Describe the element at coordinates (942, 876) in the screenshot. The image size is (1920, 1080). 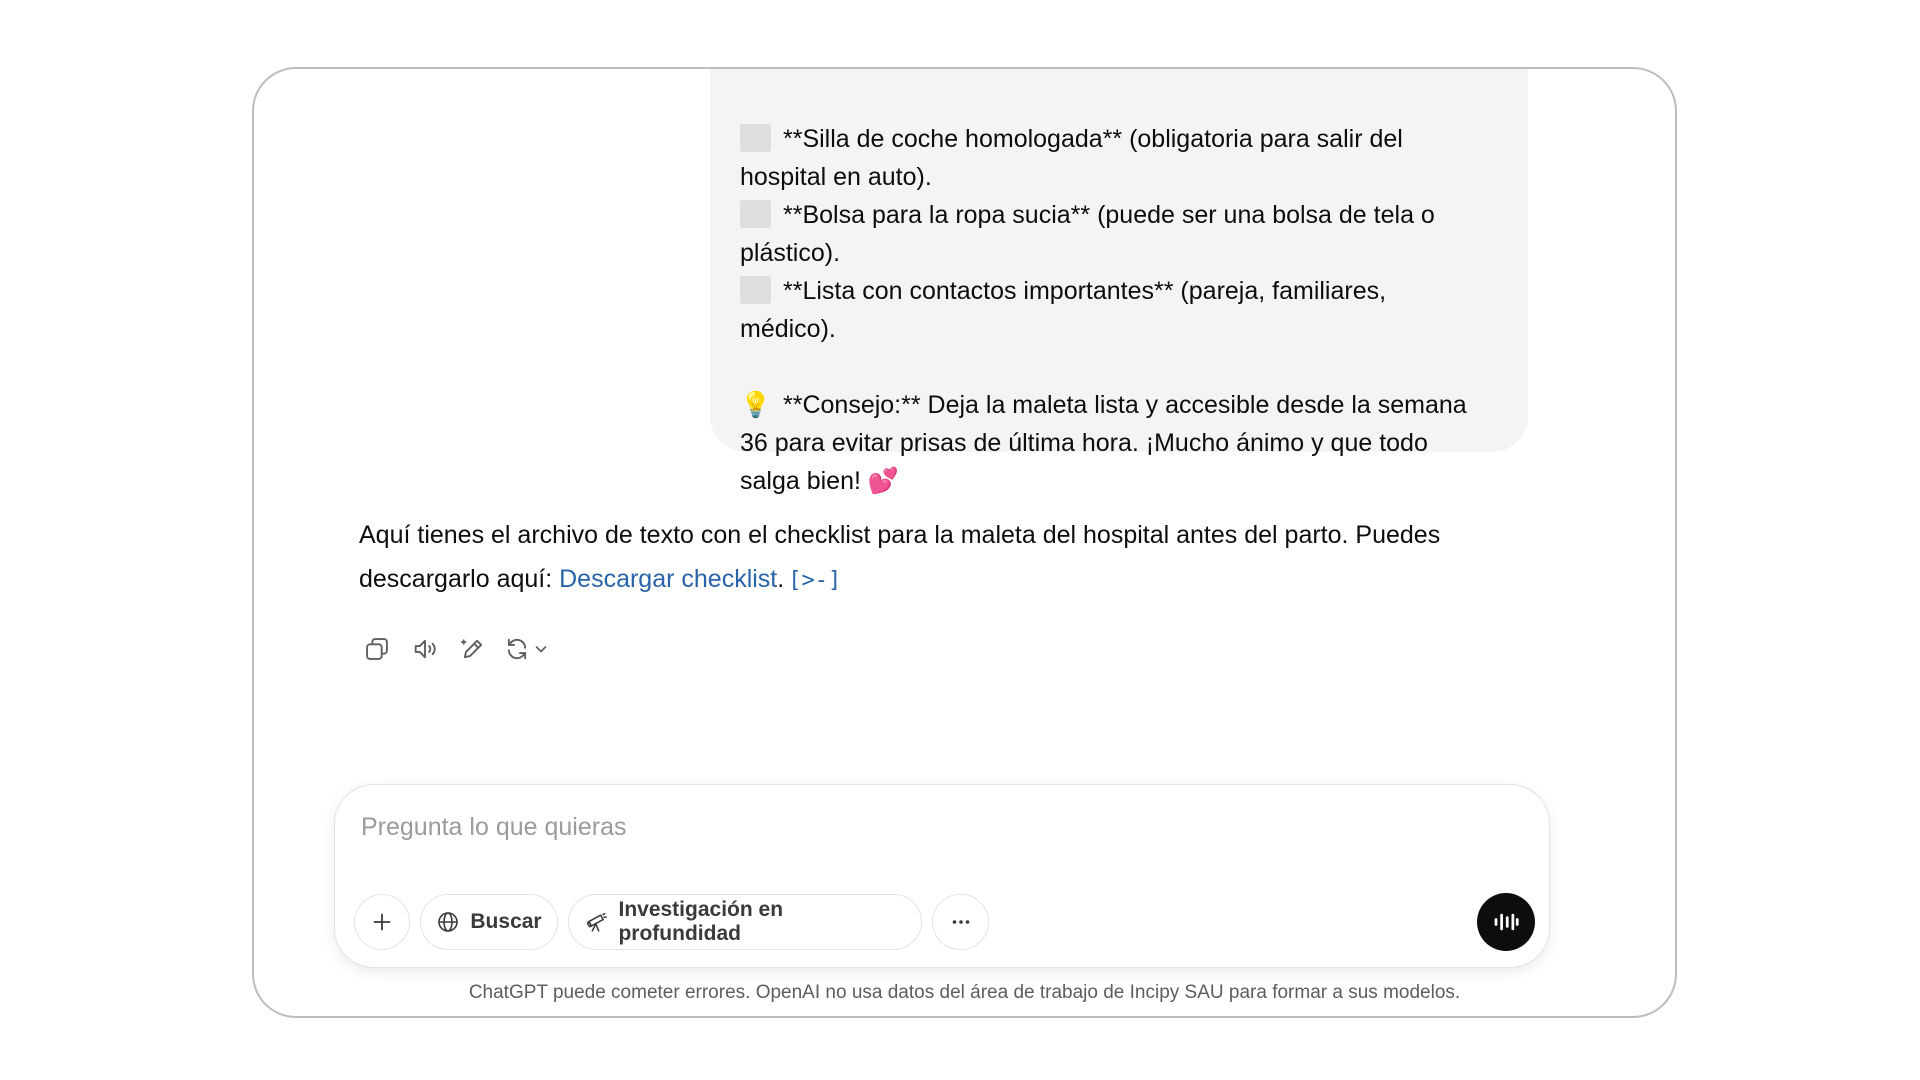
I see `composer: Buscar Investigación en profundidad` at that location.